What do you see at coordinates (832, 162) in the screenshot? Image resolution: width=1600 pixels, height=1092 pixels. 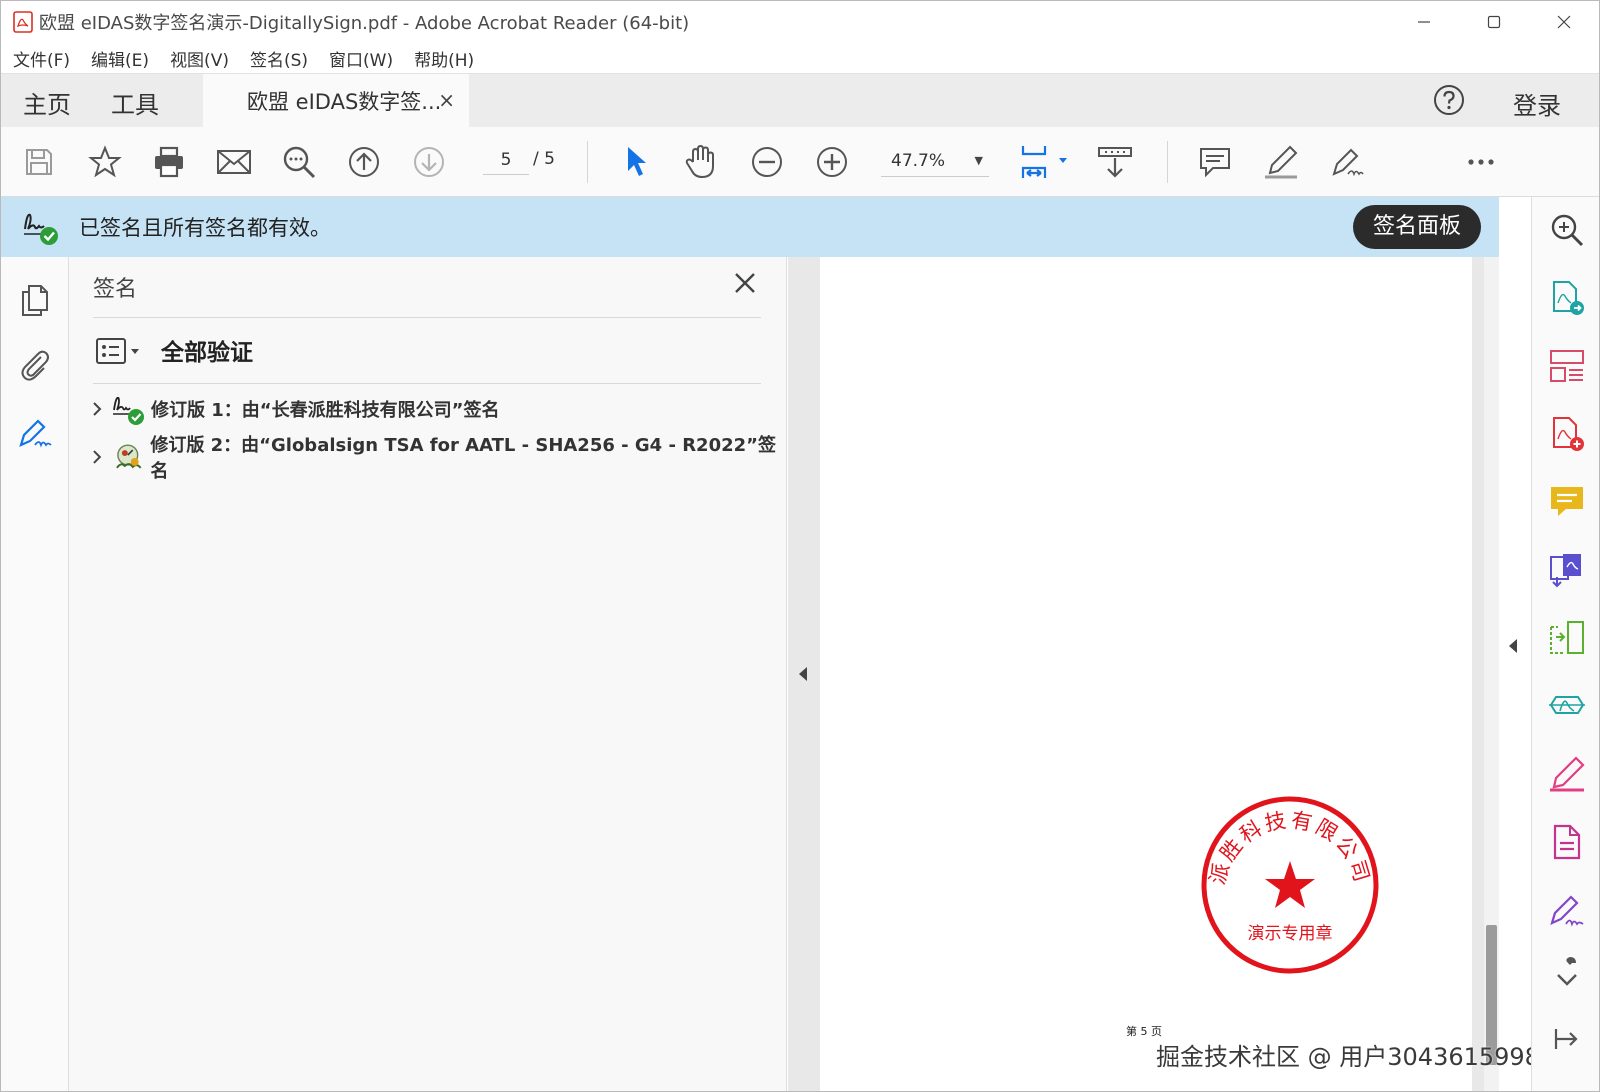 I see `zoom-in-button` at bounding box center [832, 162].